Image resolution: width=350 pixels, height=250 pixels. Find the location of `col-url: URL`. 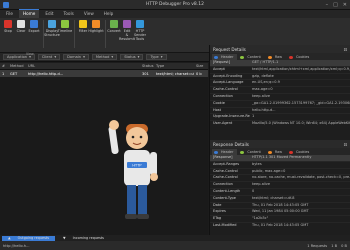

col-url: URL is located at coordinates (83, 66).